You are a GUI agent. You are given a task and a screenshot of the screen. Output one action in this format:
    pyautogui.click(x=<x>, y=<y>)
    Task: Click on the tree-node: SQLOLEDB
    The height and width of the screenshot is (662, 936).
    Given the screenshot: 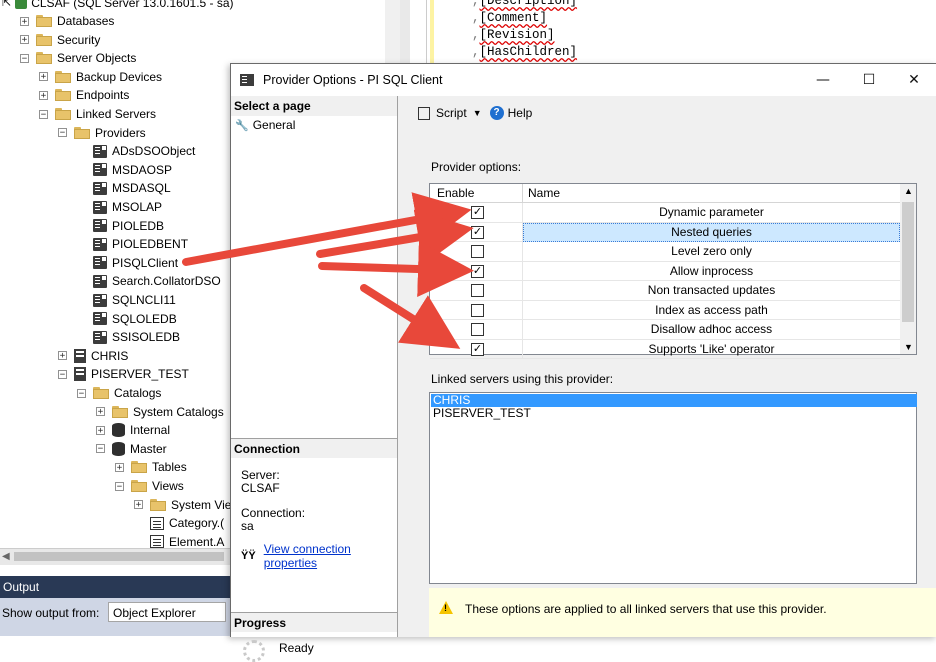 What is the action you would take?
    pyautogui.click(x=135, y=319)
    